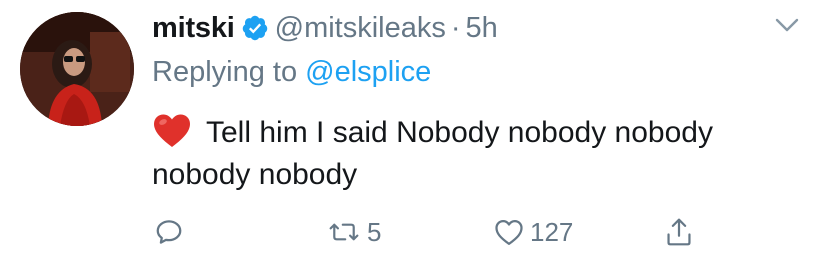 The image size is (819, 273). Describe the element at coordinates (169, 232) in the screenshot. I see `reply-icon` at that location.